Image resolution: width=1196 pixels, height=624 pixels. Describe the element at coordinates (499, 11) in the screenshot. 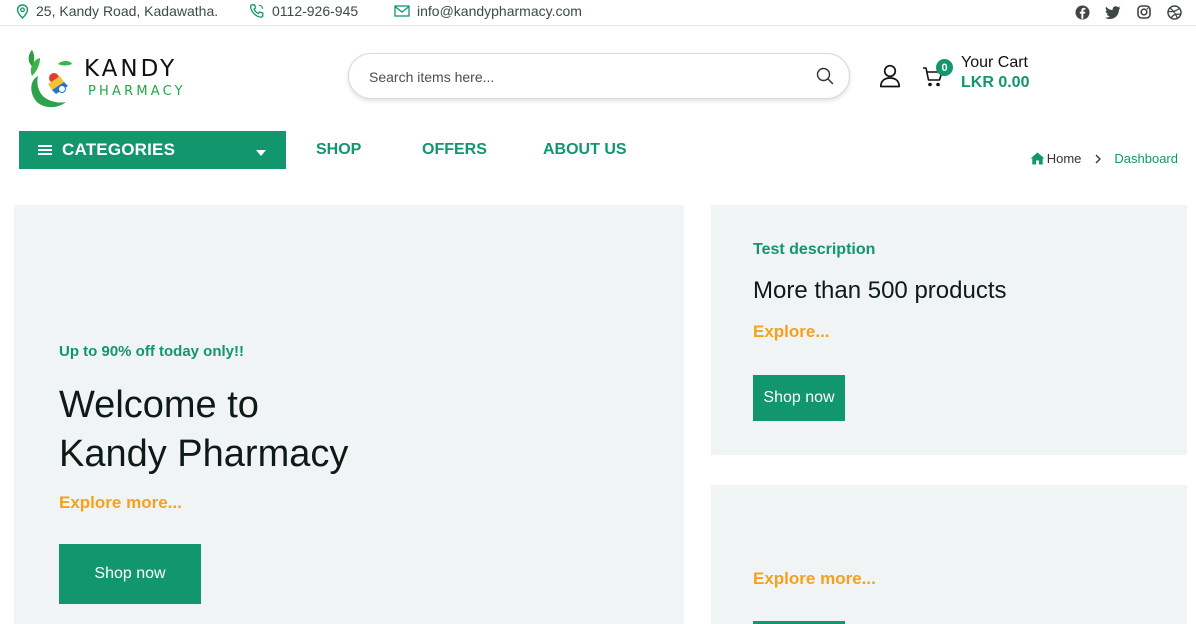

I see `email-text: info@kandypharmacy.com` at that location.